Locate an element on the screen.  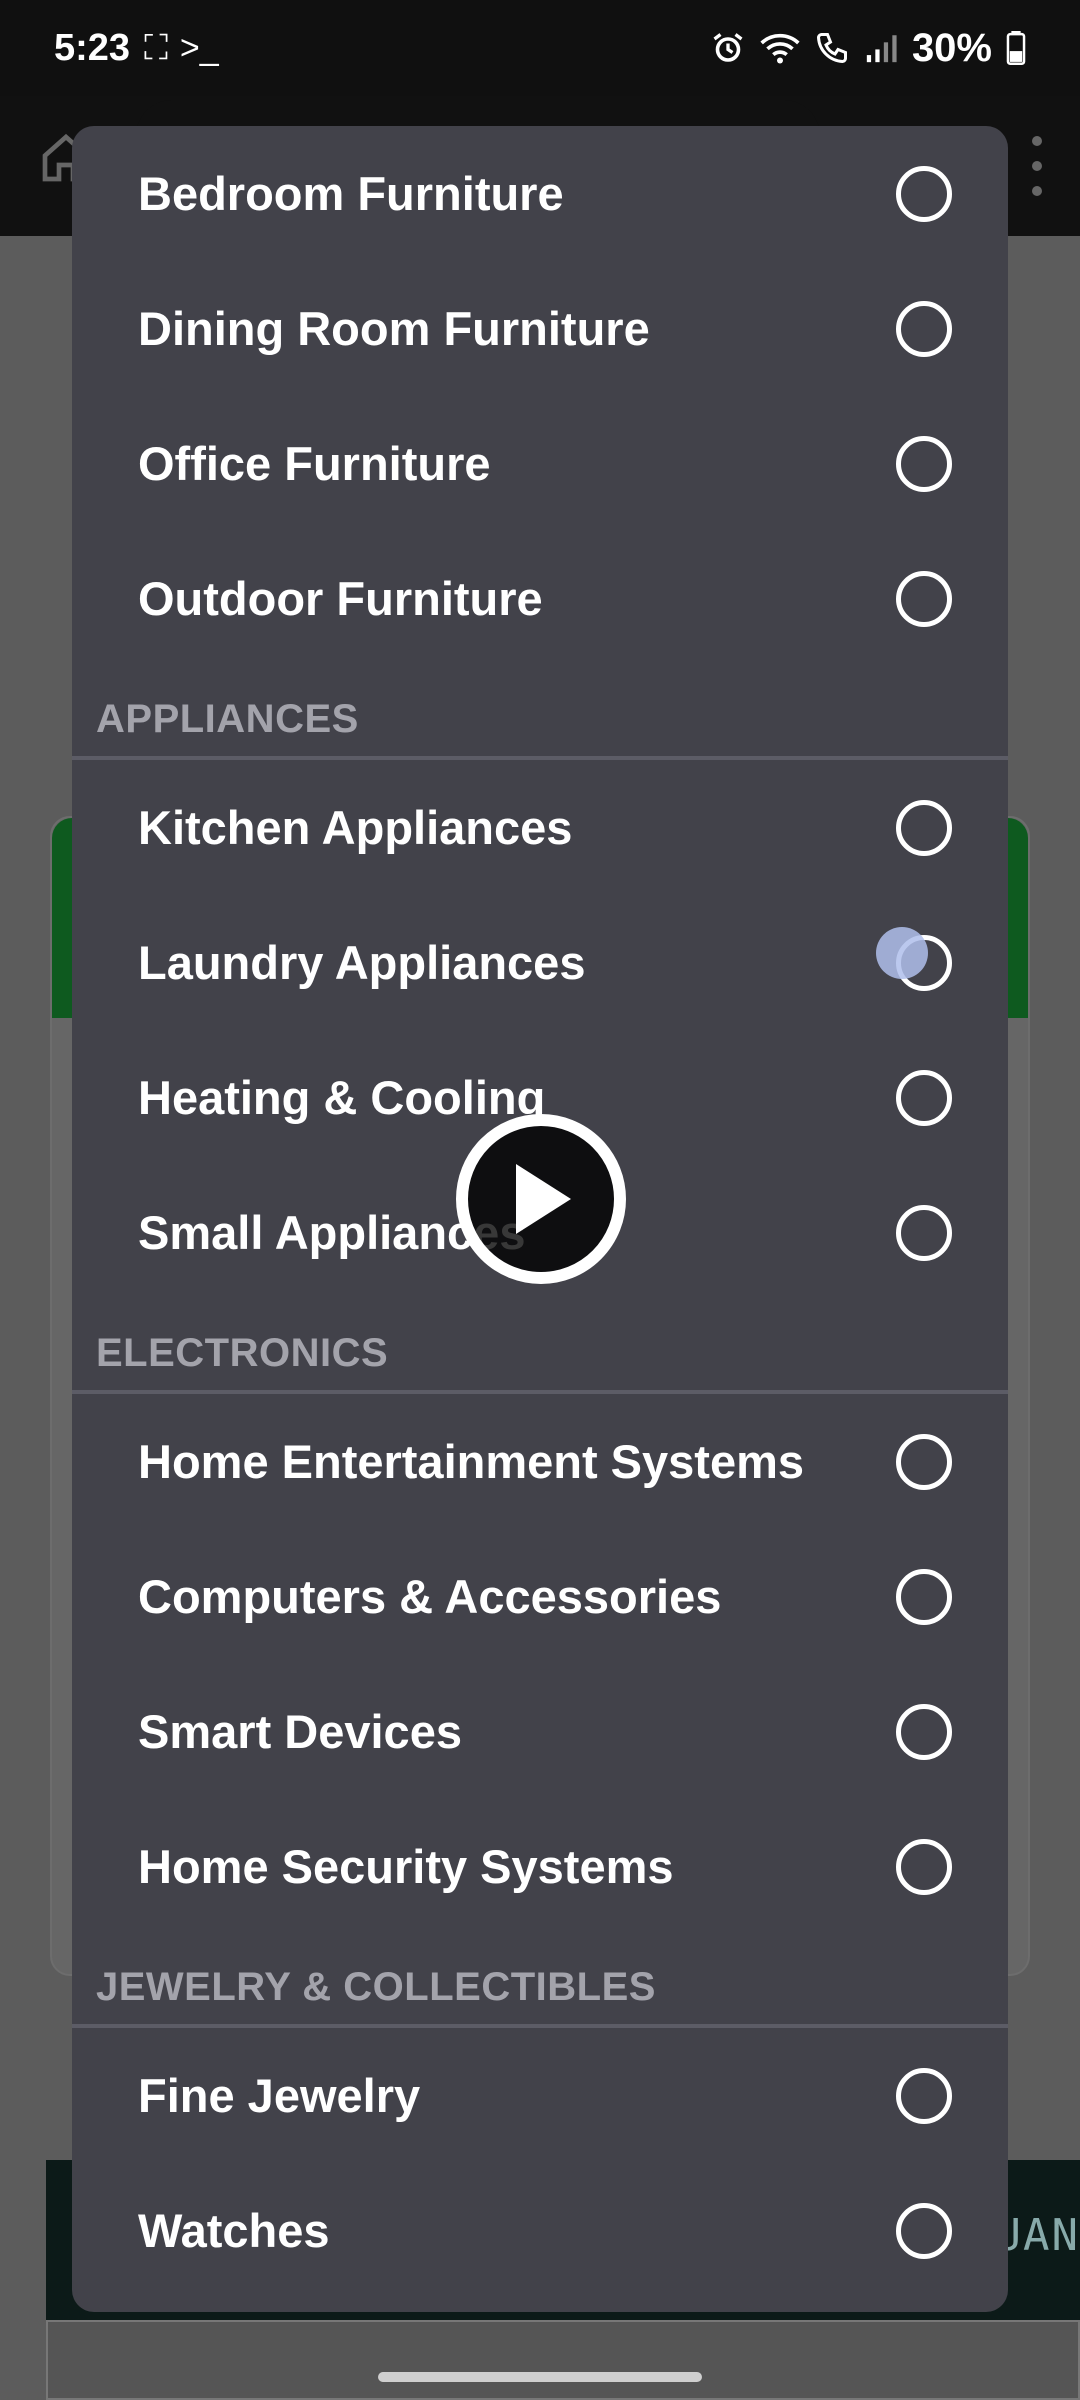
status-bar: 5:23 ⛶ >_ 30% is located at coordinates (540, 48).